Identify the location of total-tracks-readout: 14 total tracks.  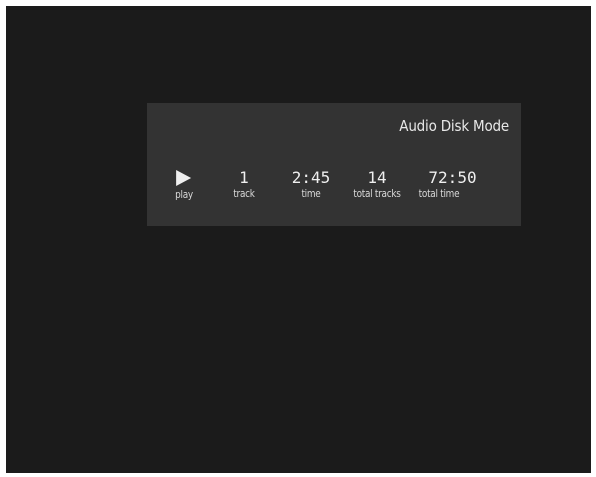
(377, 185).